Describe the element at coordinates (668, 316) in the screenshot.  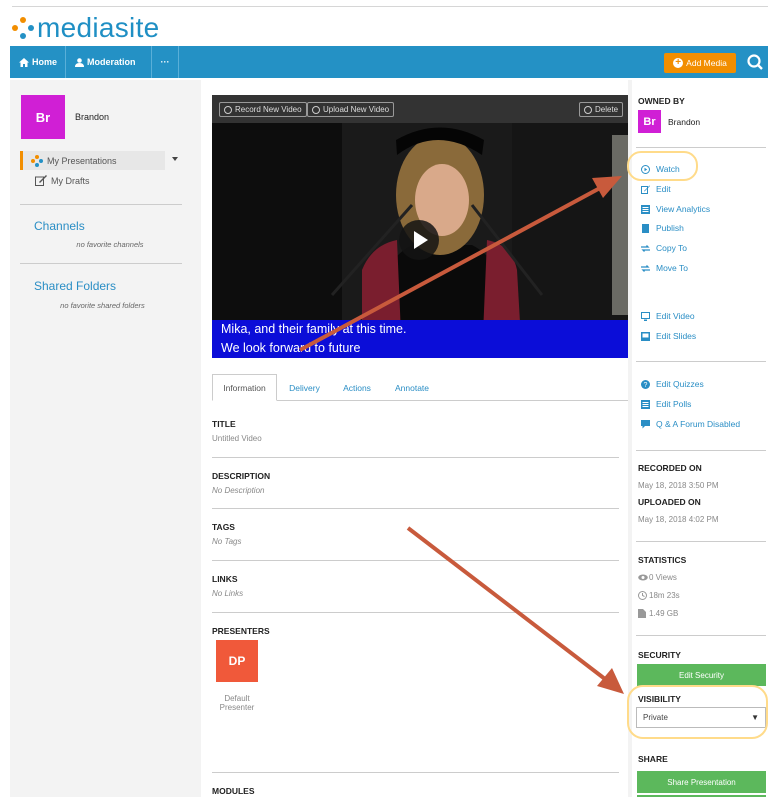
I see `edit-video-link: Edit Video` at that location.